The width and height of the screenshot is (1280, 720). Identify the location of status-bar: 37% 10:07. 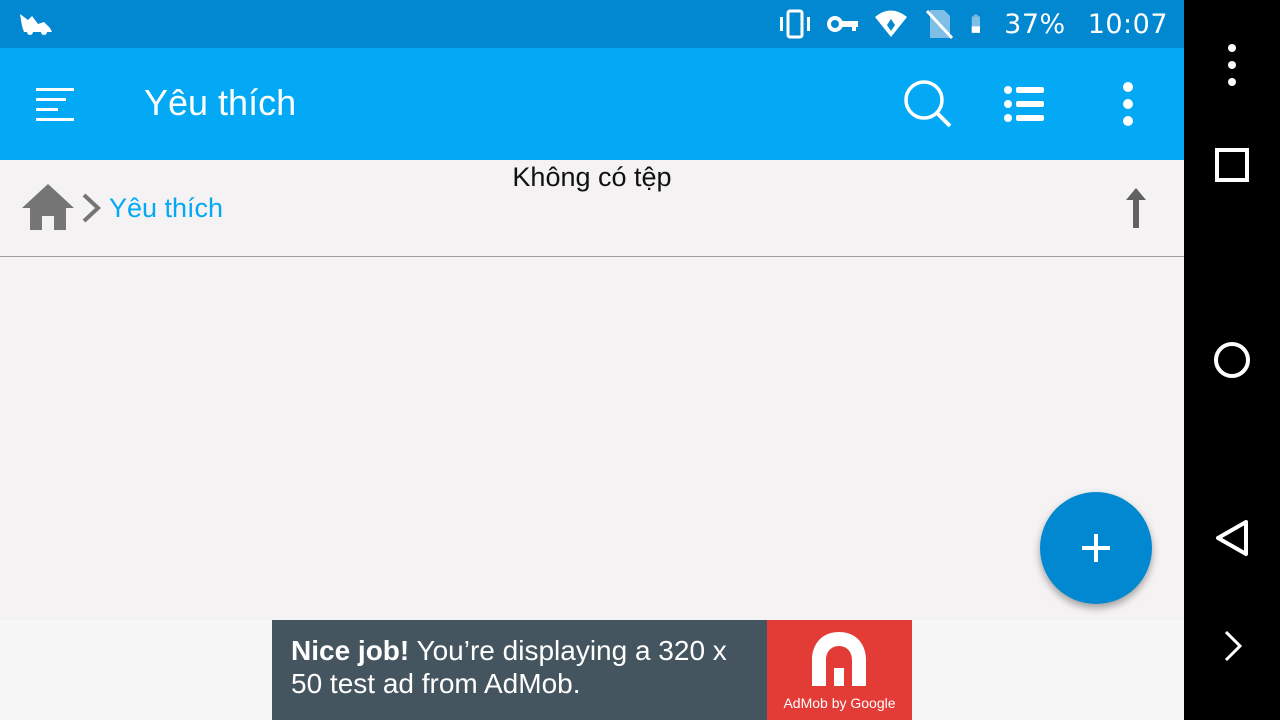
(592, 24).